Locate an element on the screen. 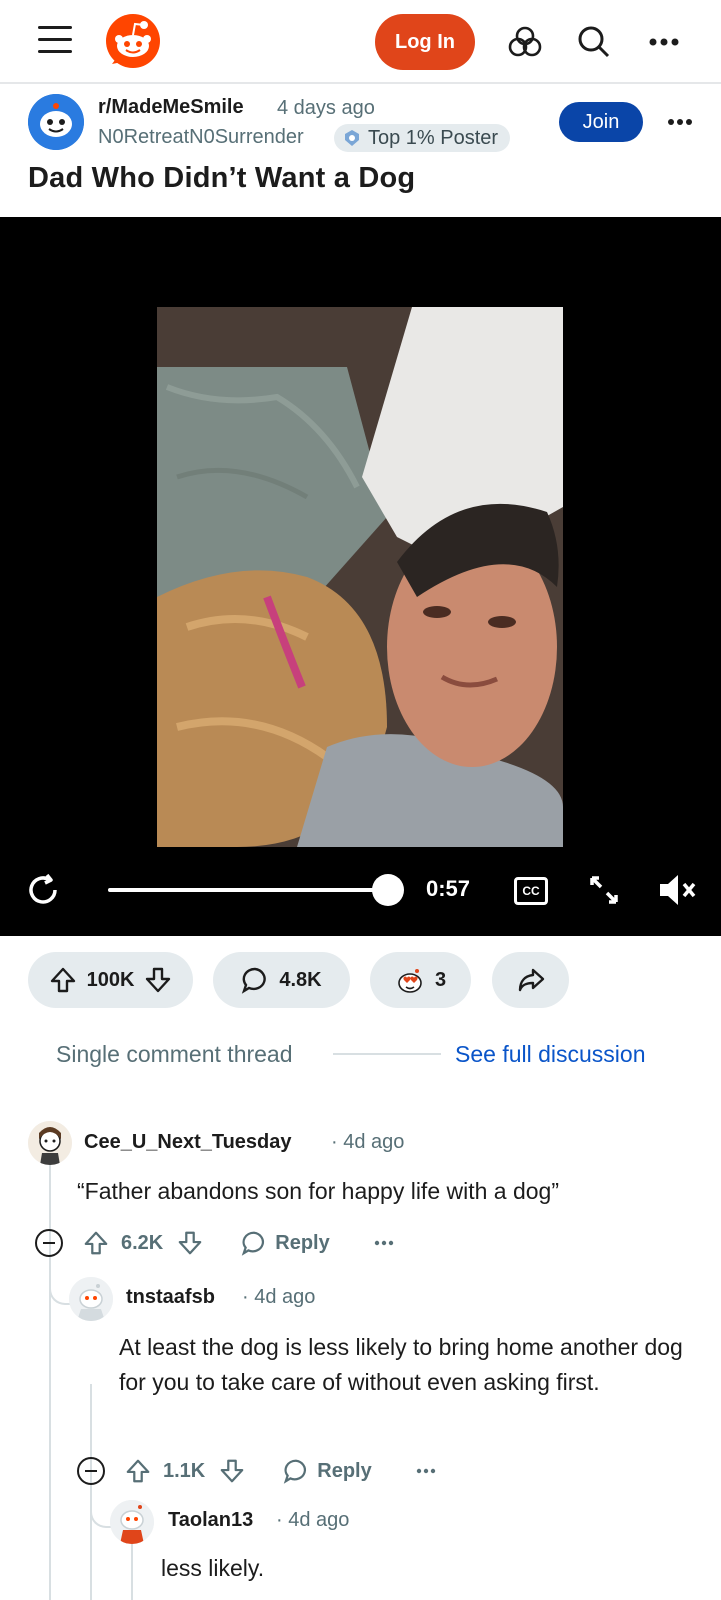  comment-vote-count: 1.1K is located at coordinates (184, 1470).